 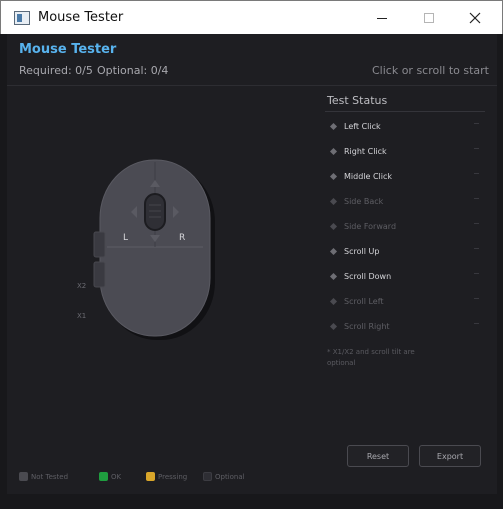 I want to click on optional-count: Optional: 0/4, so click(x=133, y=70).